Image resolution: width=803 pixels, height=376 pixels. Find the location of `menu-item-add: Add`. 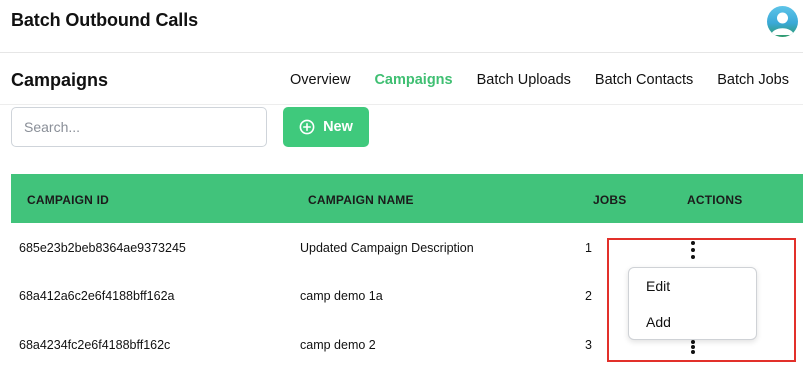

menu-item-add: Add is located at coordinates (658, 322).